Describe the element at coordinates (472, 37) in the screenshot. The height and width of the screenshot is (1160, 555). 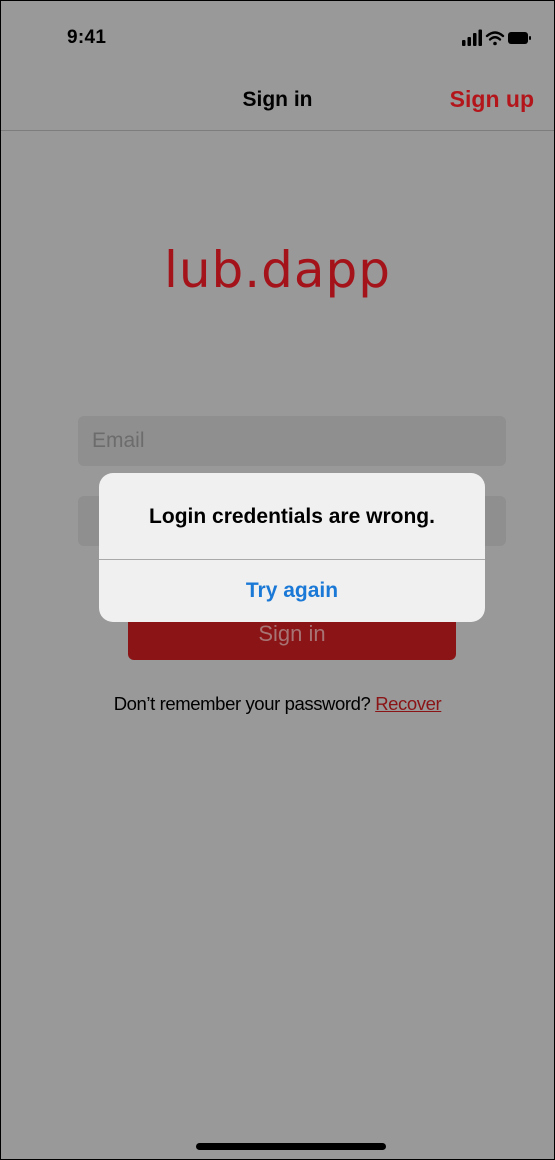
I see `cellular-signal-icon` at that location.